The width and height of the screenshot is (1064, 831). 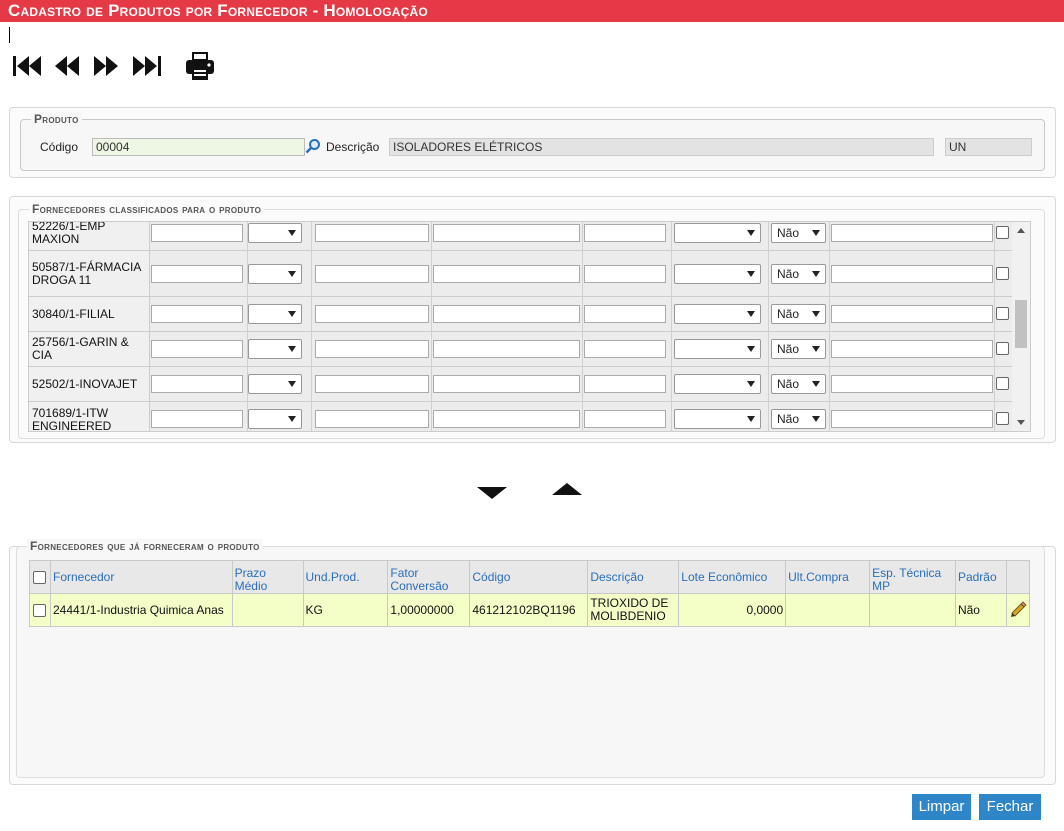 What do you see at coordinates (980, 577) in the screenshot?
I see `col-padrao: Padrão` at bounding box center [980, 577].